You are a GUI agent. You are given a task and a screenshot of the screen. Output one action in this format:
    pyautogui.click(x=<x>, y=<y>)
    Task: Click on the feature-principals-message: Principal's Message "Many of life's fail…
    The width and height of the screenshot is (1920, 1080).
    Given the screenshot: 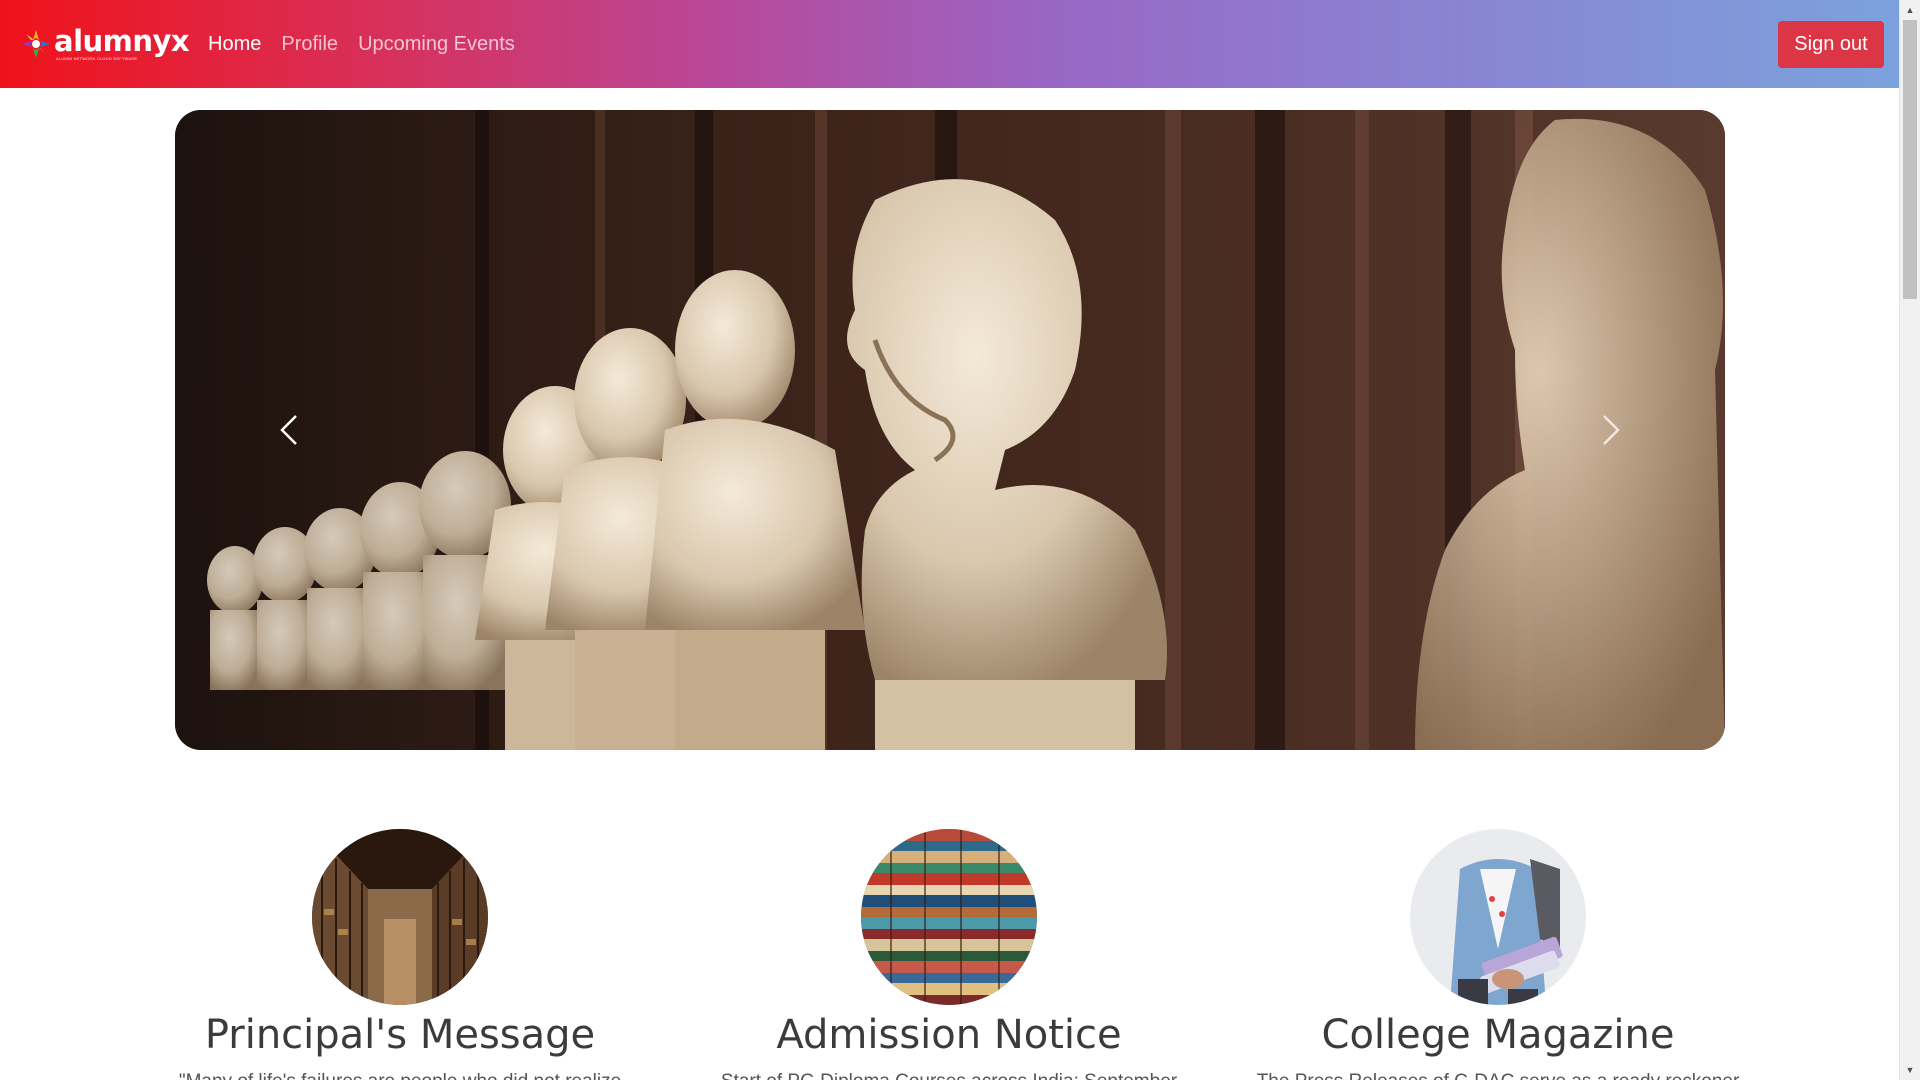 What is the action you would take?
    pyautogui.click(x=400, y=954)
    